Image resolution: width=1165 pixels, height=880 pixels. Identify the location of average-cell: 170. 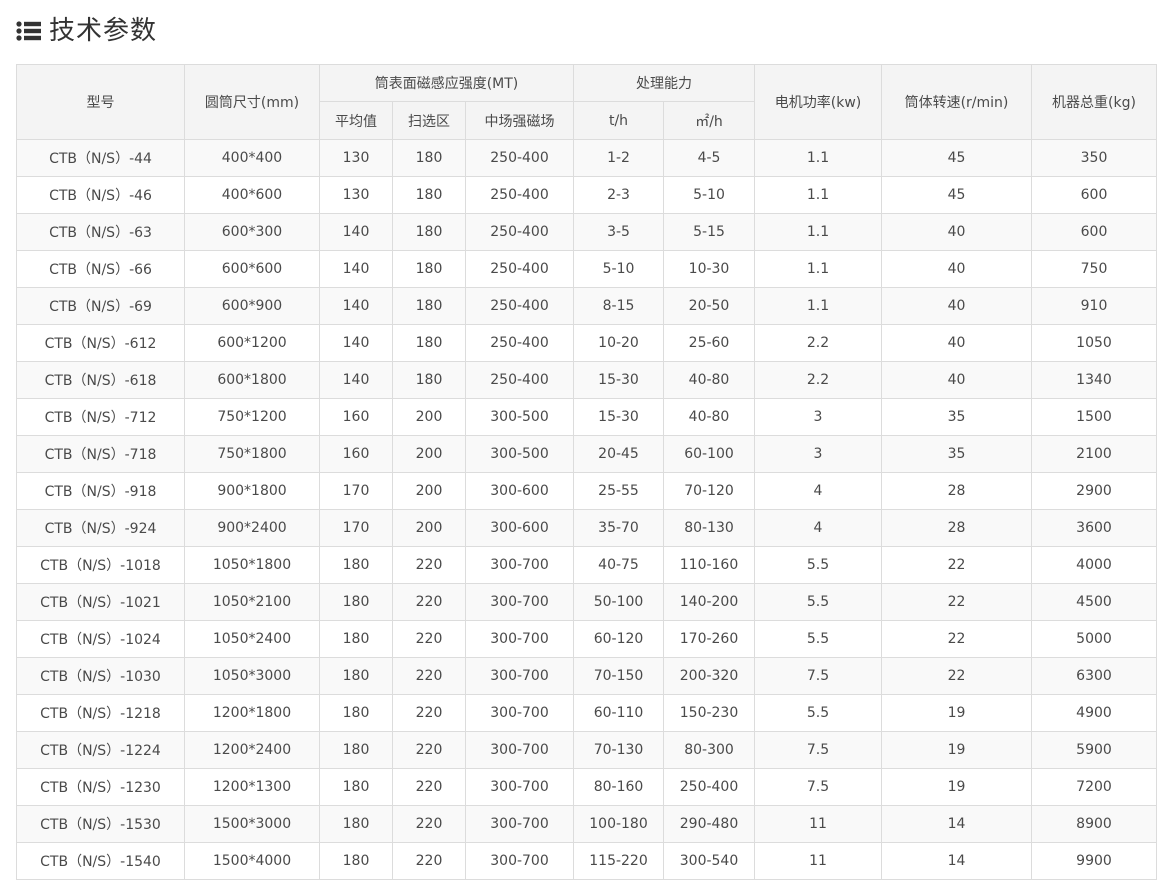
(356, 491).